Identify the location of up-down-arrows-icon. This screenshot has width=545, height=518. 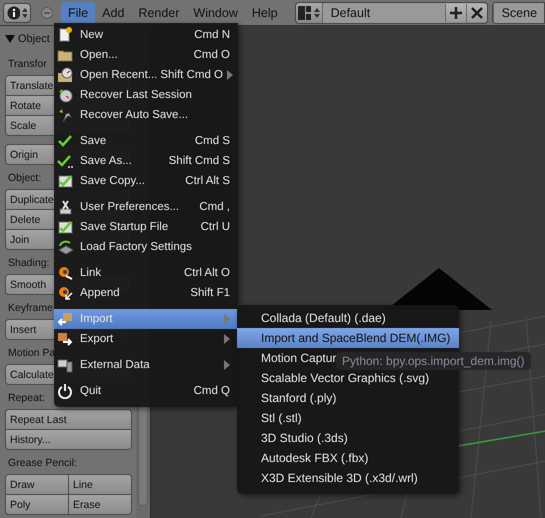
(24, 12).